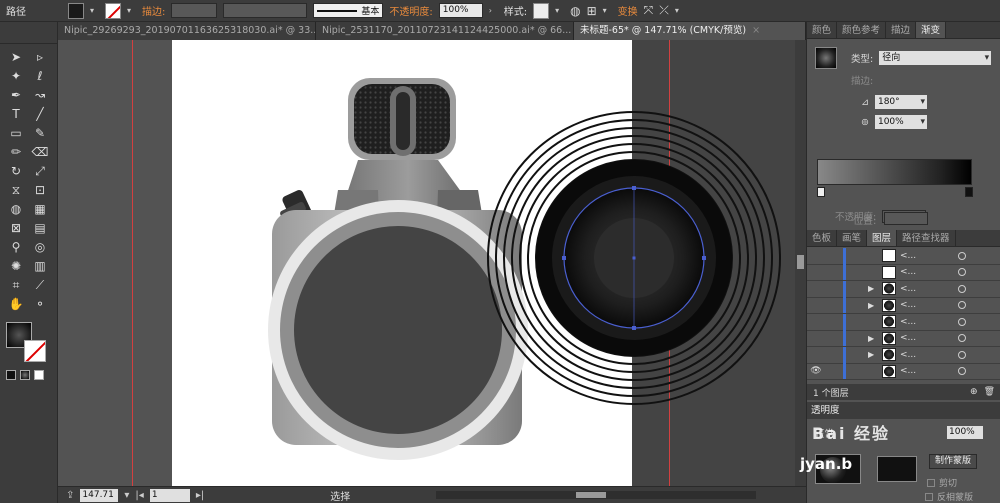 This screenshot has width=1000, height=503. I want to click on align-icon: ⊞, so click(592, 11).